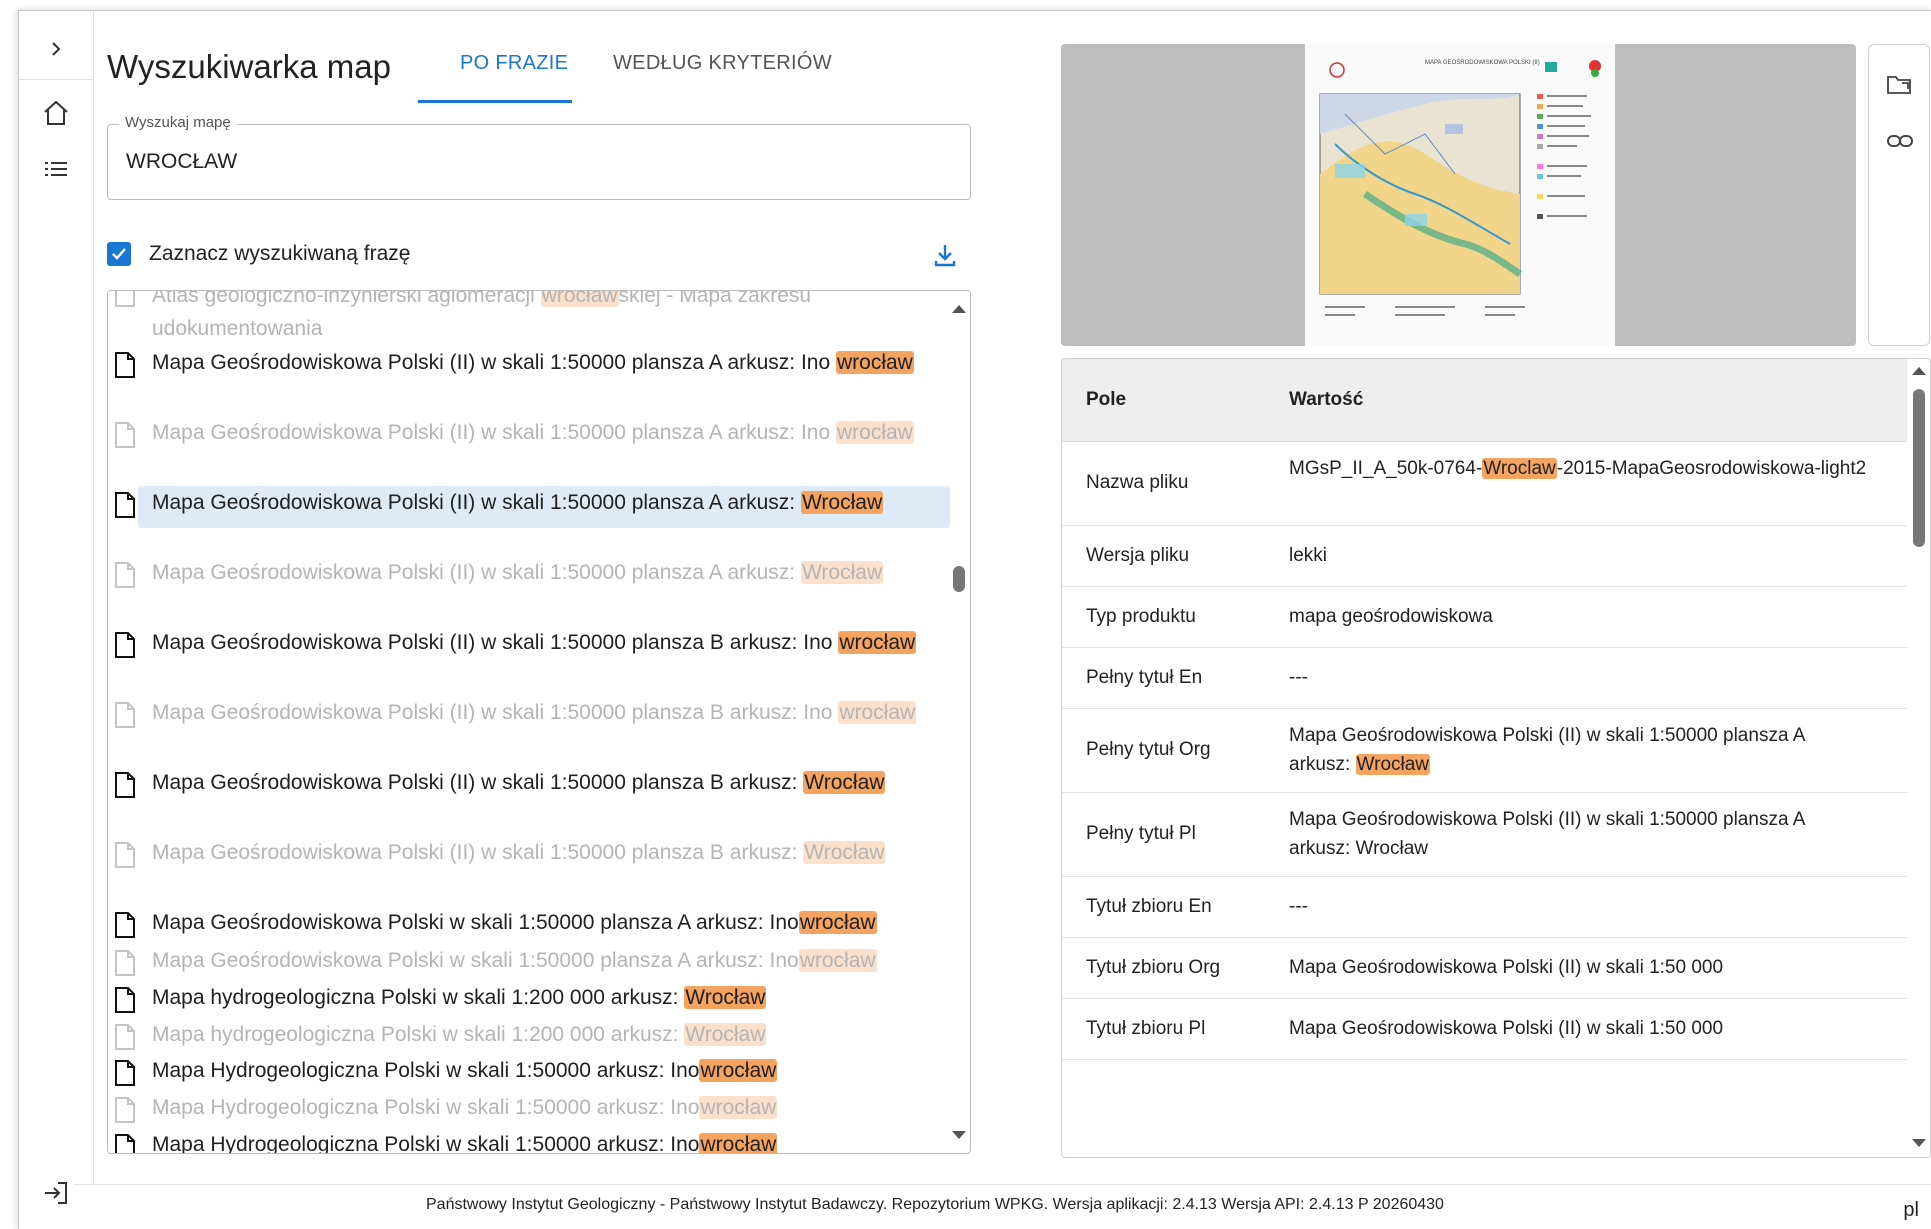  What do you see at coordinates (1138, 555) in the screenshot?
I see `details-field-name: Wersja pliku` at bounding box center [1138, 555].